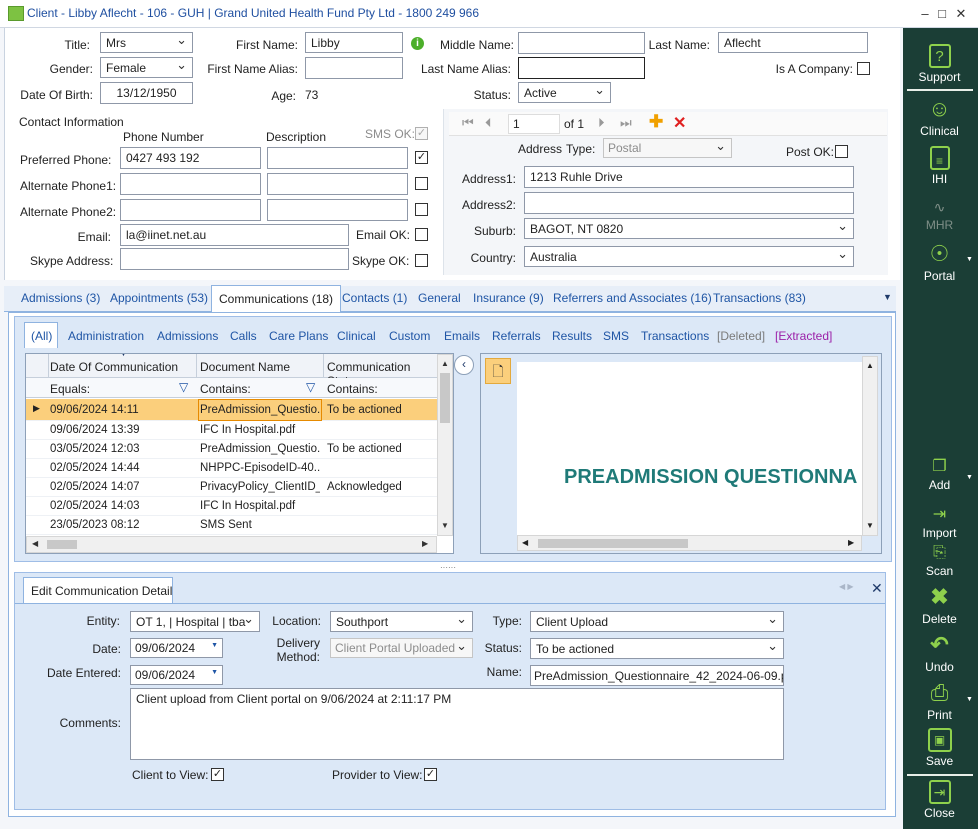 Image resolution: width=978 pixels, height=829 pixels. I want to click on tab-admissions: Admissions (3), so click(60, 298).